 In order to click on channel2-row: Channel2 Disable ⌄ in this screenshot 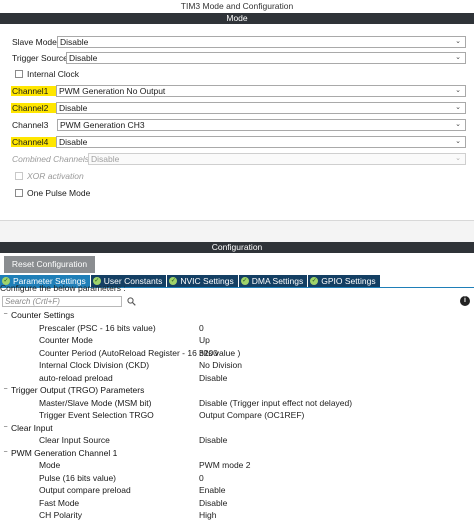, I will do `click(238, 107)`.